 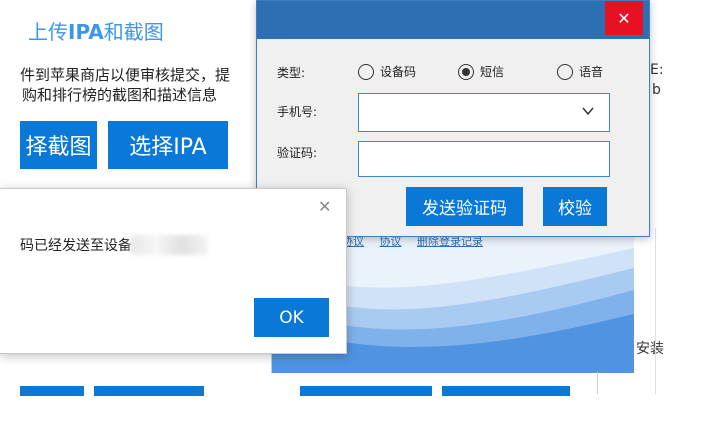 What do you see at coordinates (588, 111) in the screenshot?
I see `chevron-down-icon` at bounding box center [588, 111].